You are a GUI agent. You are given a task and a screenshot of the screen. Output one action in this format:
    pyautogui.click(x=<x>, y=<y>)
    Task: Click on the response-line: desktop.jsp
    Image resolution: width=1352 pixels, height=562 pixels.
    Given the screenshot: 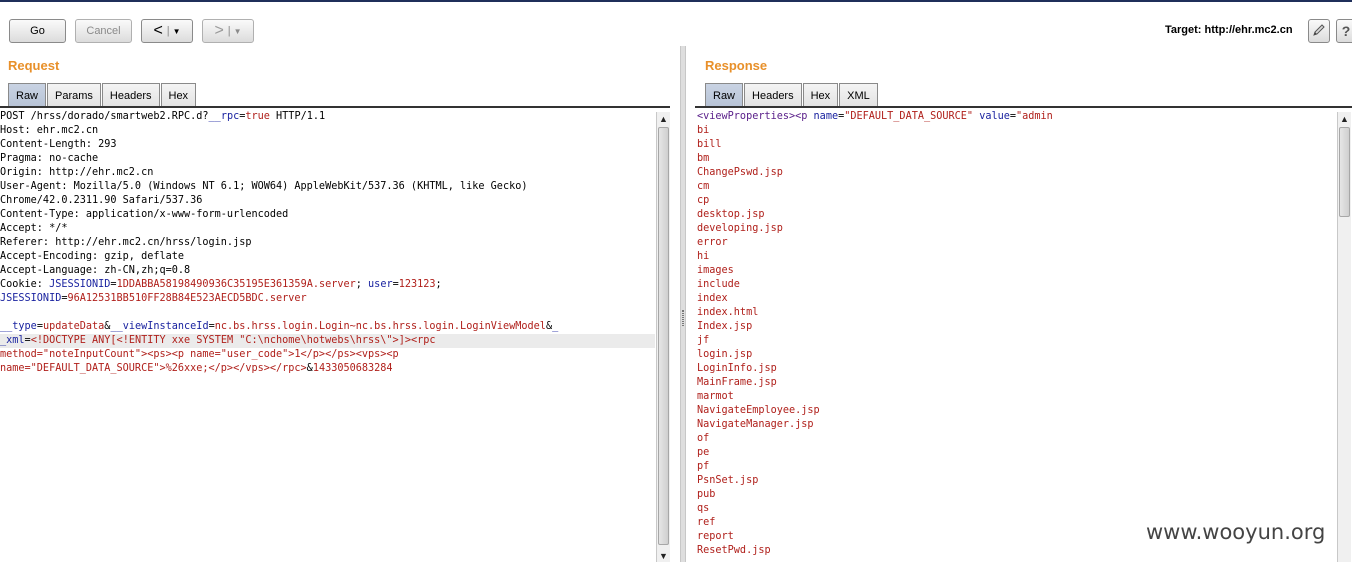 What is the action you would take?
    pyautogui.click(x=731, y=214)
    